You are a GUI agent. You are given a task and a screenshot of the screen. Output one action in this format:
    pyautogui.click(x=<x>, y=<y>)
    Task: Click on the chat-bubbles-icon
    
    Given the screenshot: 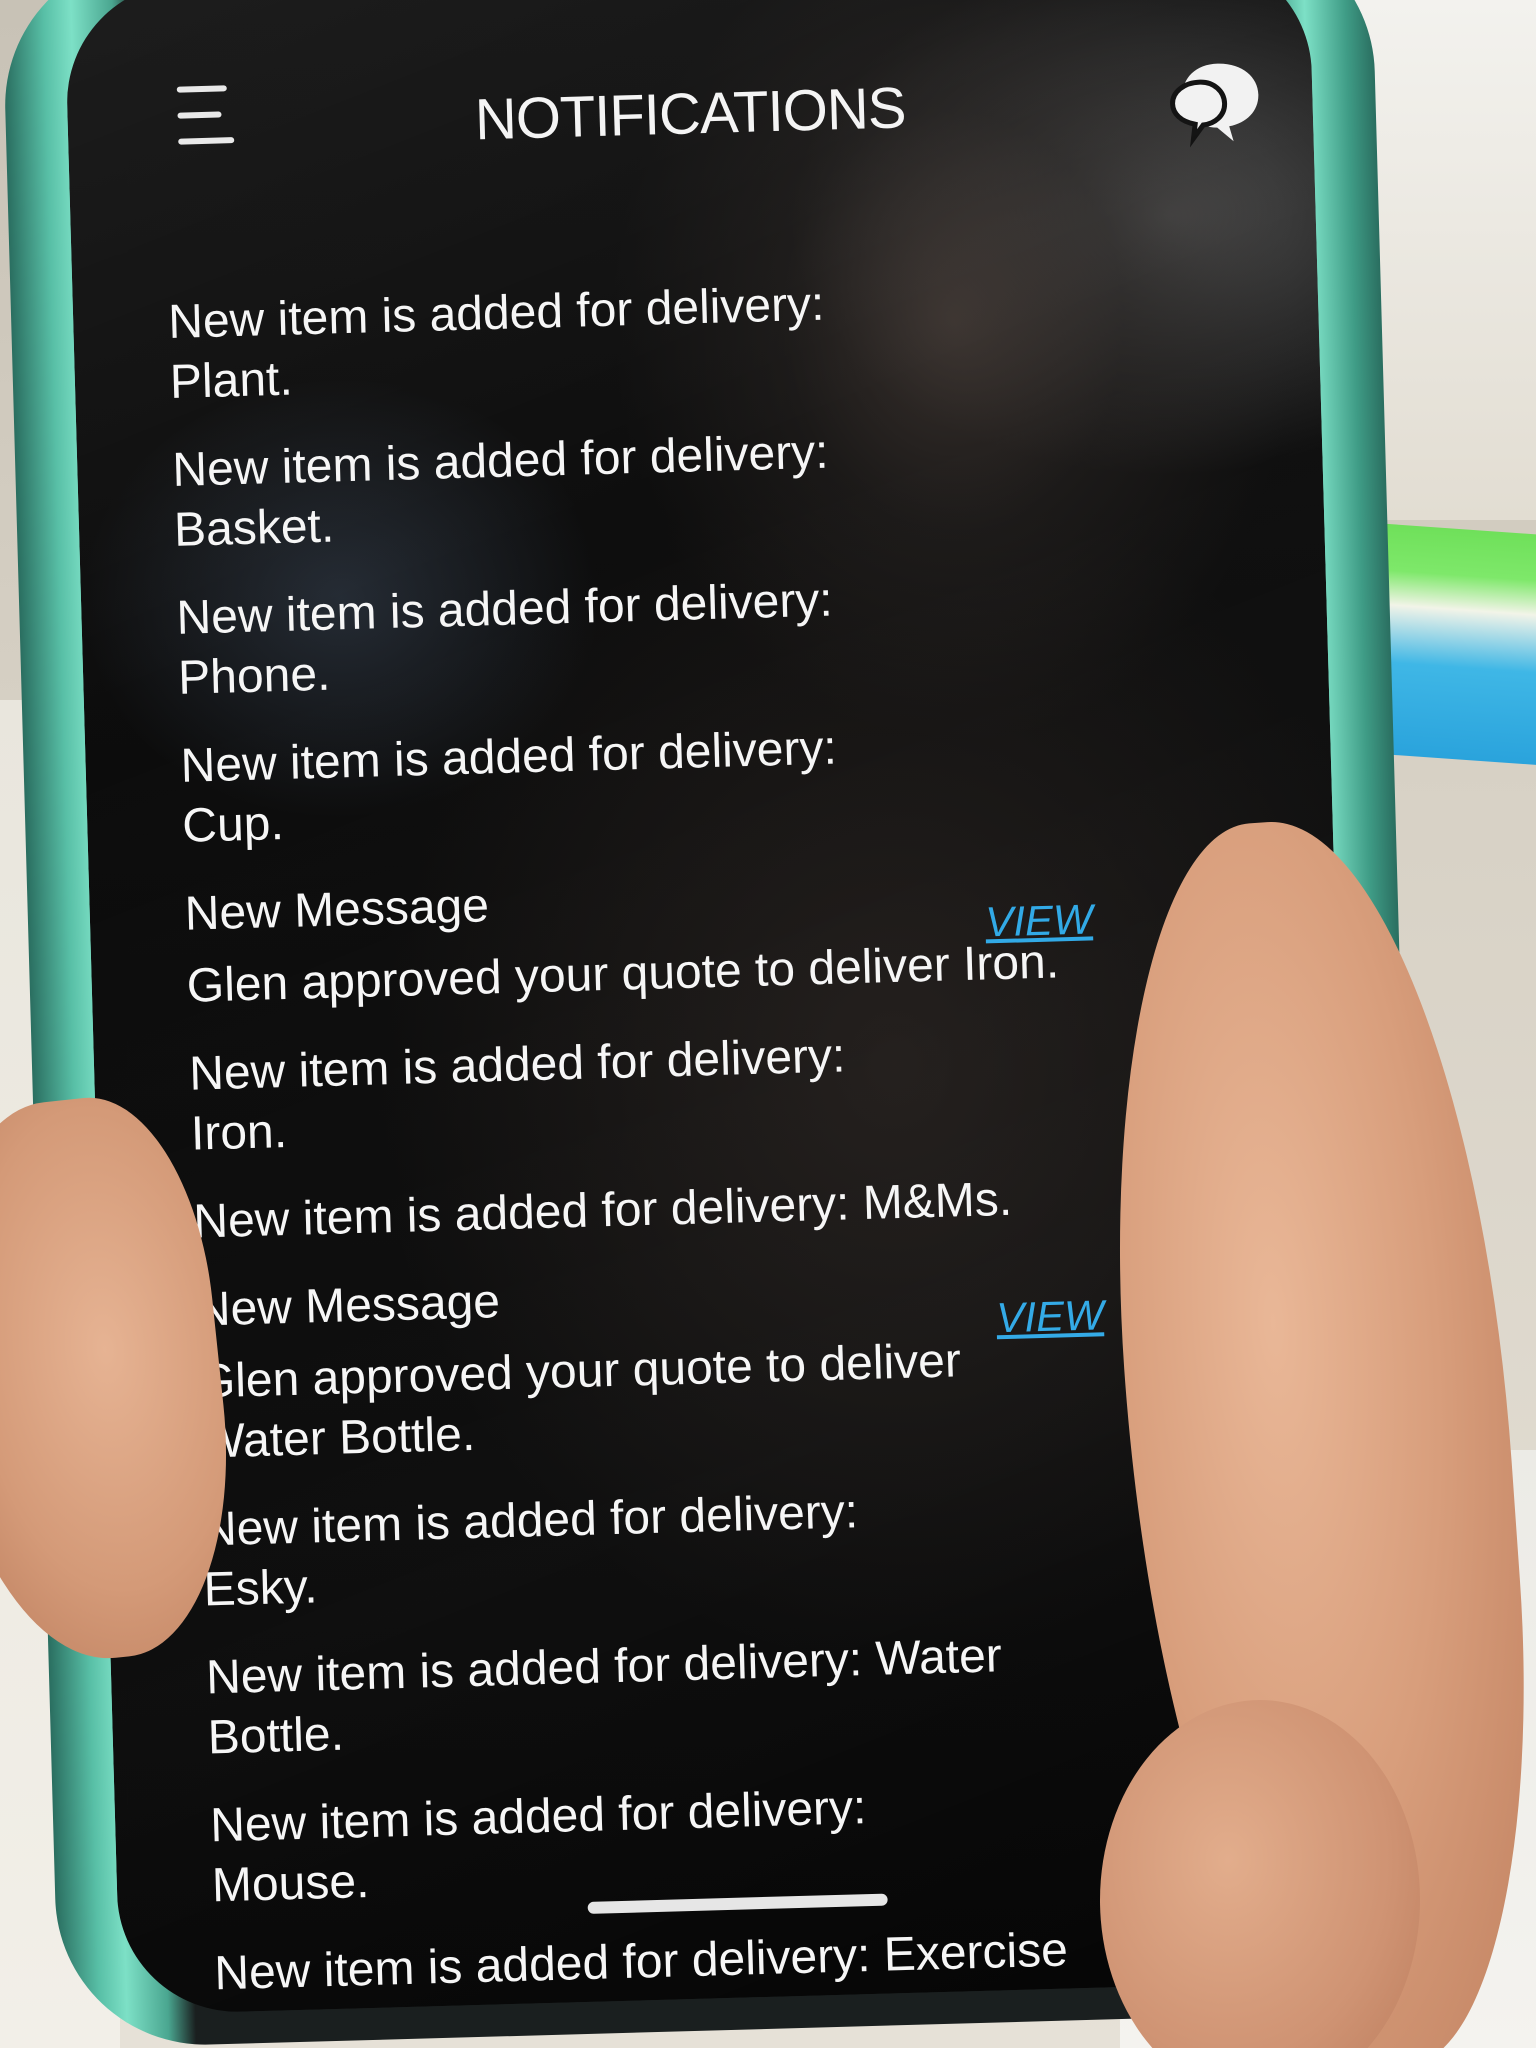 What is the action you would take?
    pyautogui.click(x=1212, y=101)
    